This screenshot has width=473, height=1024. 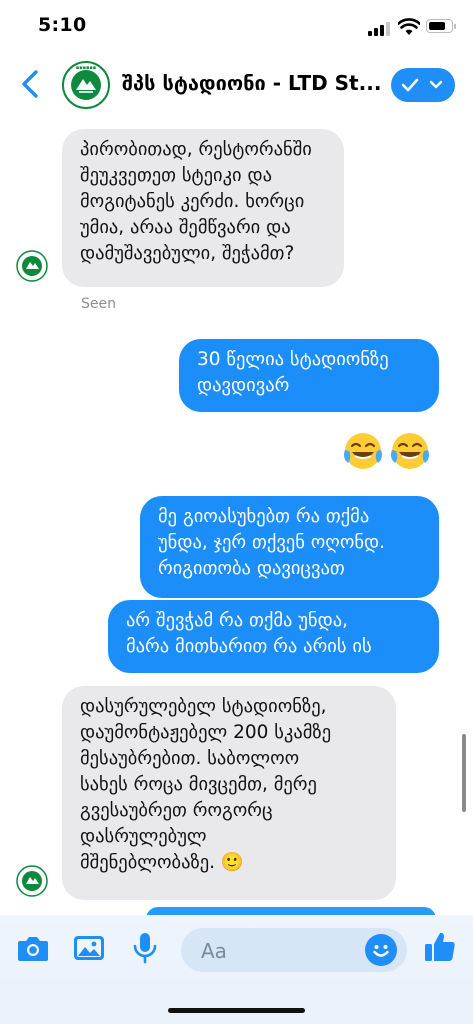 I want to click on message-composer, so click(x=294, y=951).